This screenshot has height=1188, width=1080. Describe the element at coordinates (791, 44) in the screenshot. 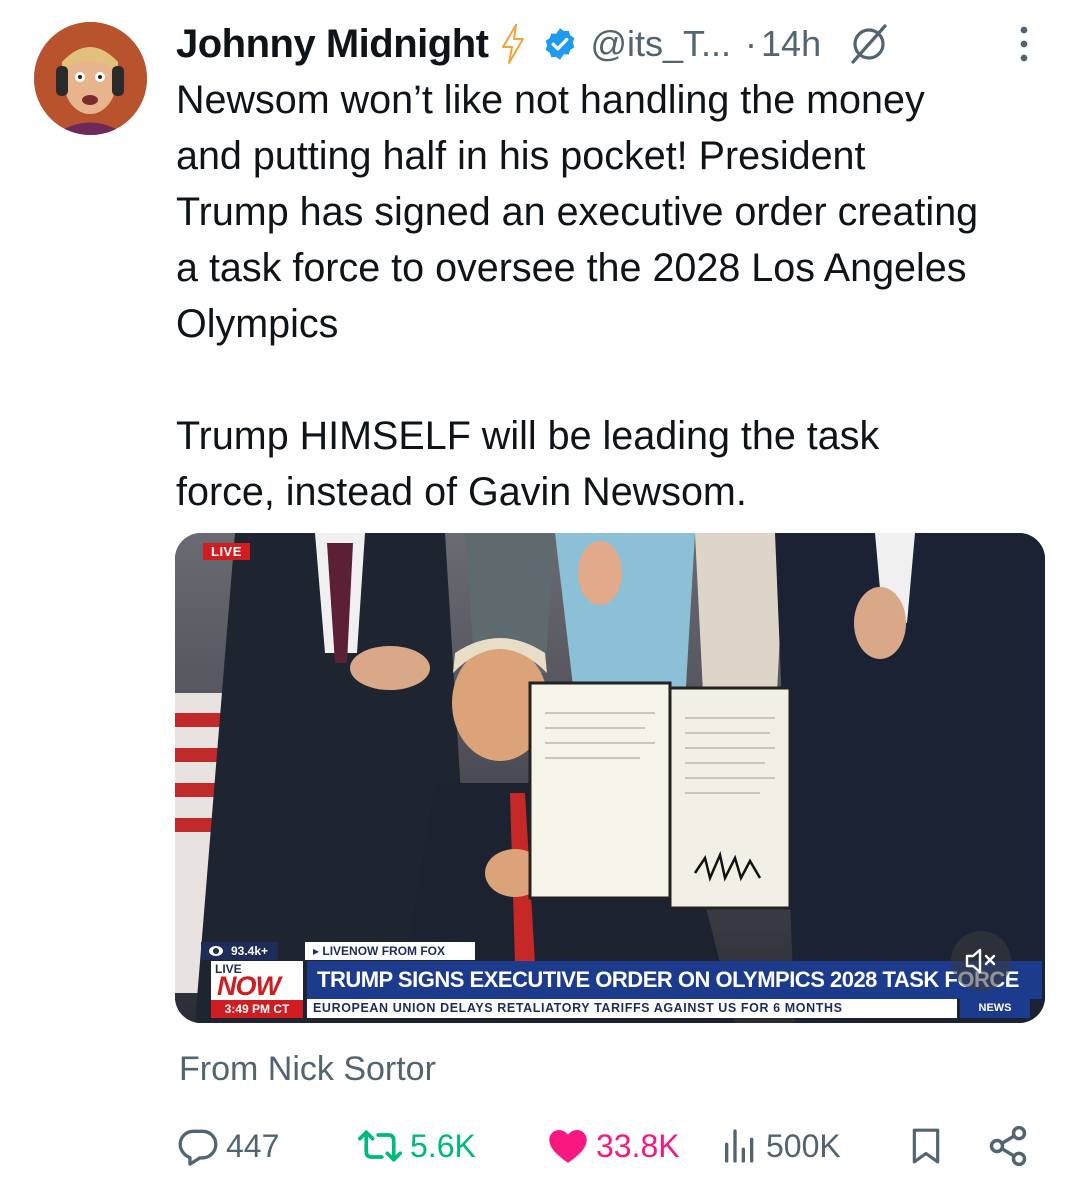

I see `timestamp: 14h` at that location.